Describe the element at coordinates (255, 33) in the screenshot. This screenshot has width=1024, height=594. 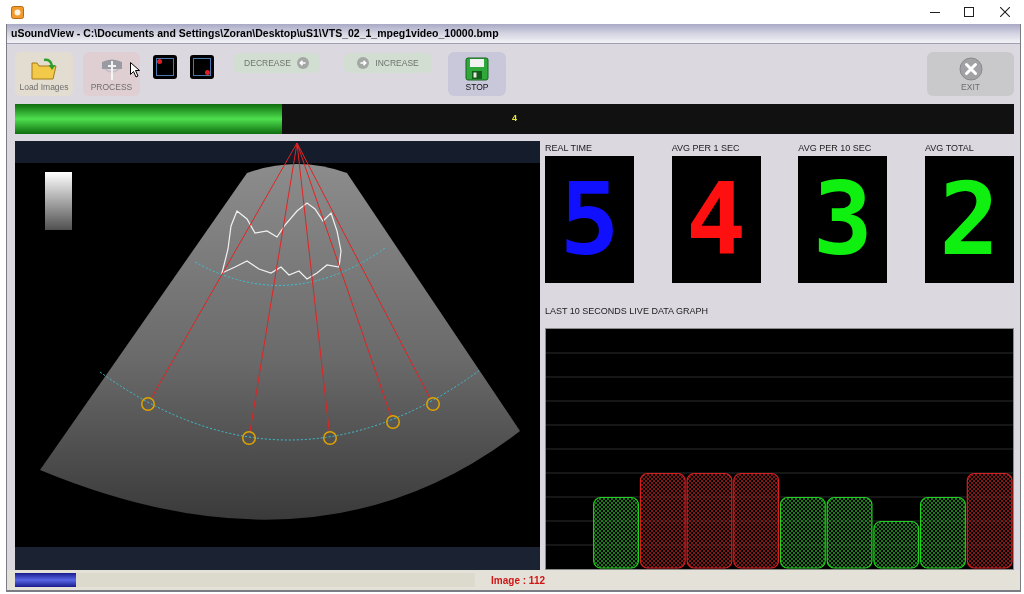
I see `window-title: uSoundView - C:\Documents and Settings\Zoran\Desktop\uS1\VTS_02_1_mpeg1video_10000.bmp` at that location.